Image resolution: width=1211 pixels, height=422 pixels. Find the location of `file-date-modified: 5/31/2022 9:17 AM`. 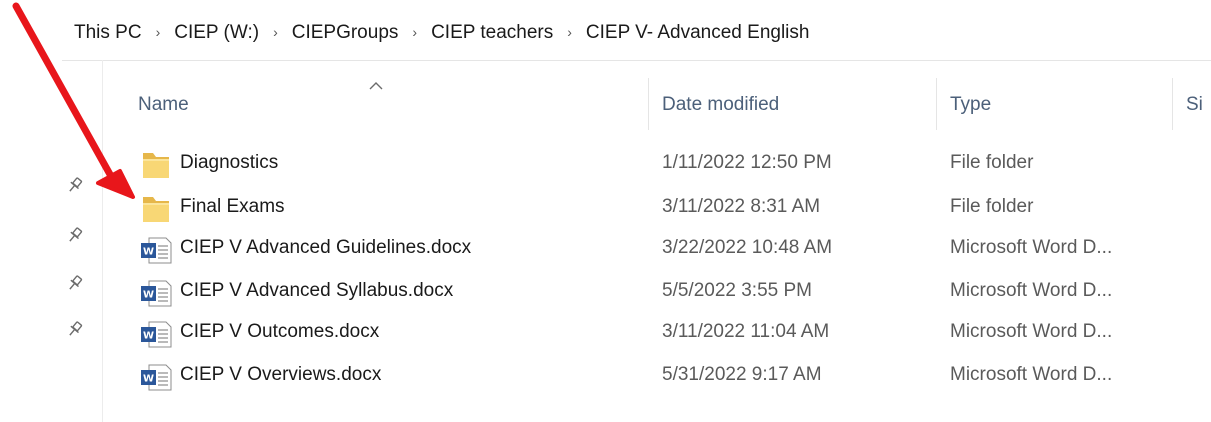

file-date-modified: 5/31/2022 9:17 AM is located at coordinates (742, 374).